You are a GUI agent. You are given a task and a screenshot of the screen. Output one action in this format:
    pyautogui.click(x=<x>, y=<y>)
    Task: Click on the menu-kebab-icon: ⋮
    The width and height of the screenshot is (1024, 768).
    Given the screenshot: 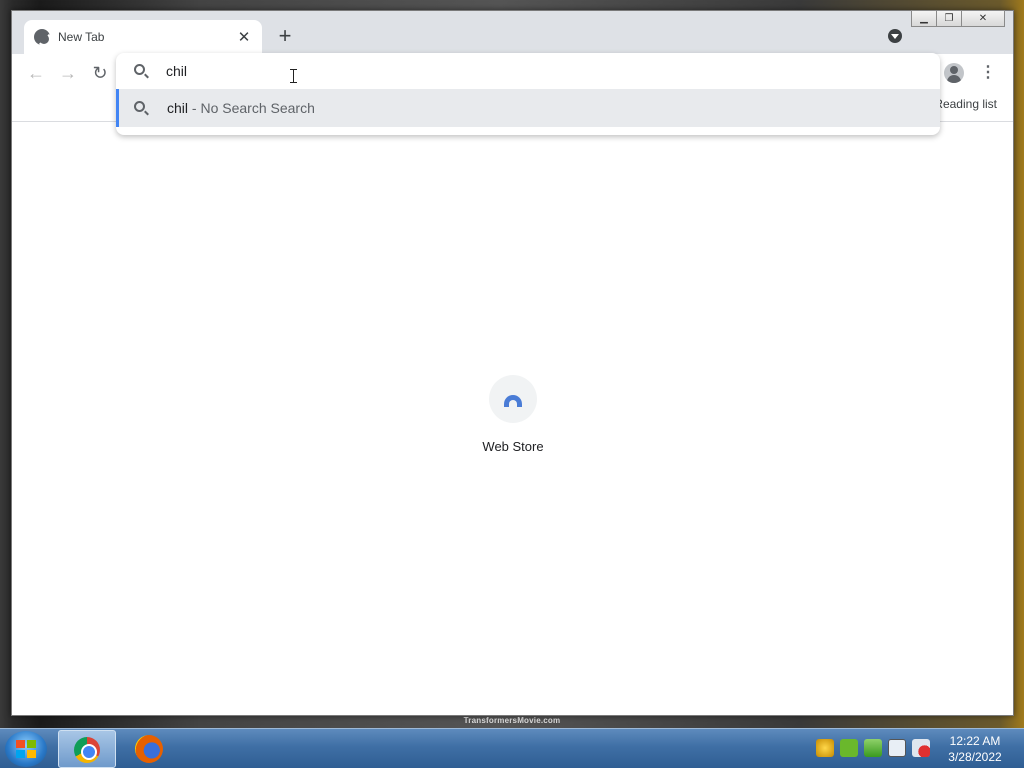 What is the action you would take?
    pyautogui.click(x=988, y=73)
    